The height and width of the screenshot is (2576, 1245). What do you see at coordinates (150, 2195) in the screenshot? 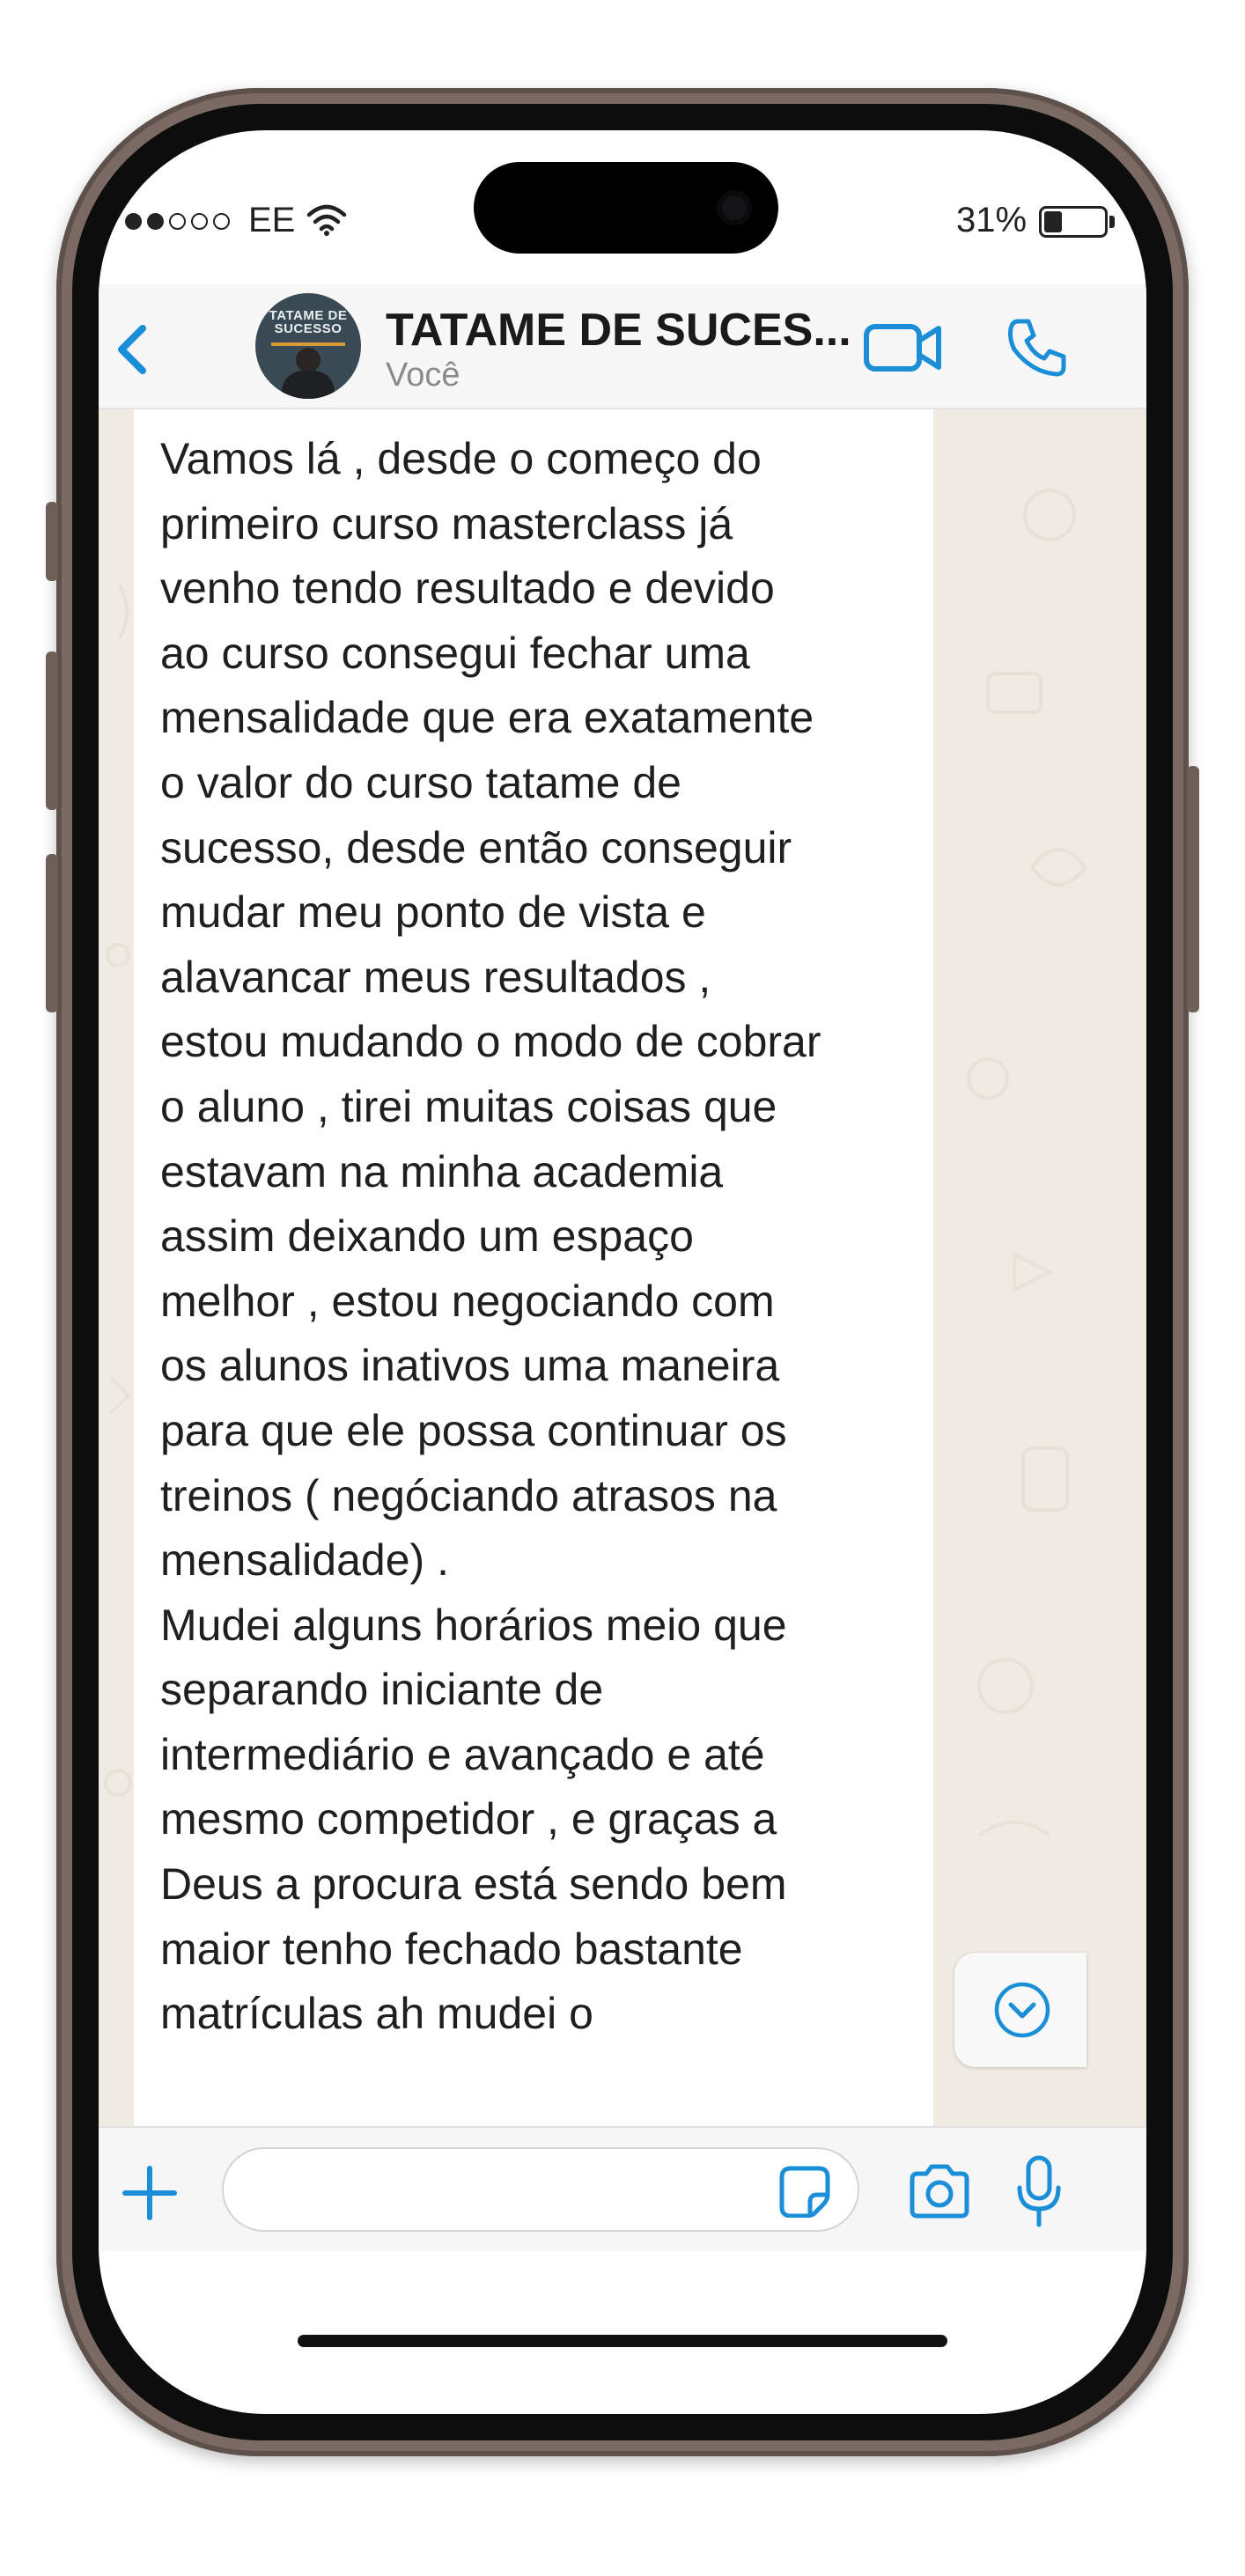
I see `plus-icon` at bounding box center [150, 2195].